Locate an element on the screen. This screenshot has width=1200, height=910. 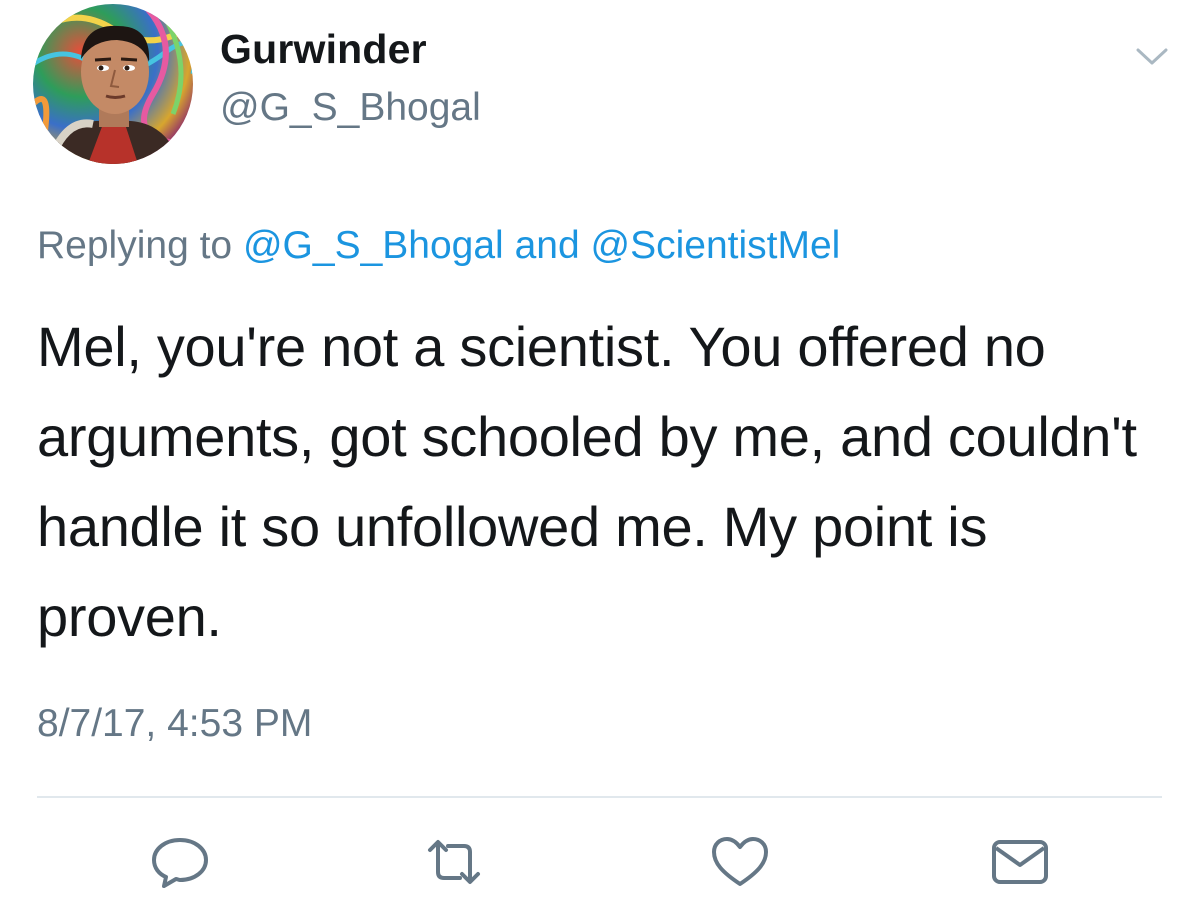
mention-link-1: @G_S_Bhogal is located at coordinates (373, 245).